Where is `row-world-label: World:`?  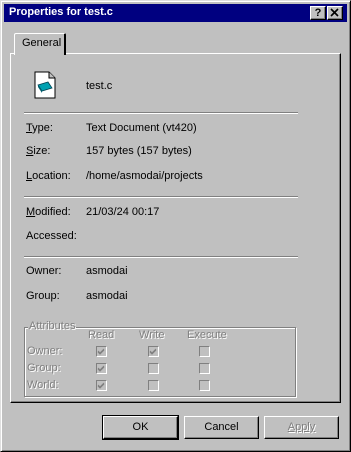
row-world-label: World: is located at coordinates (43, 385).